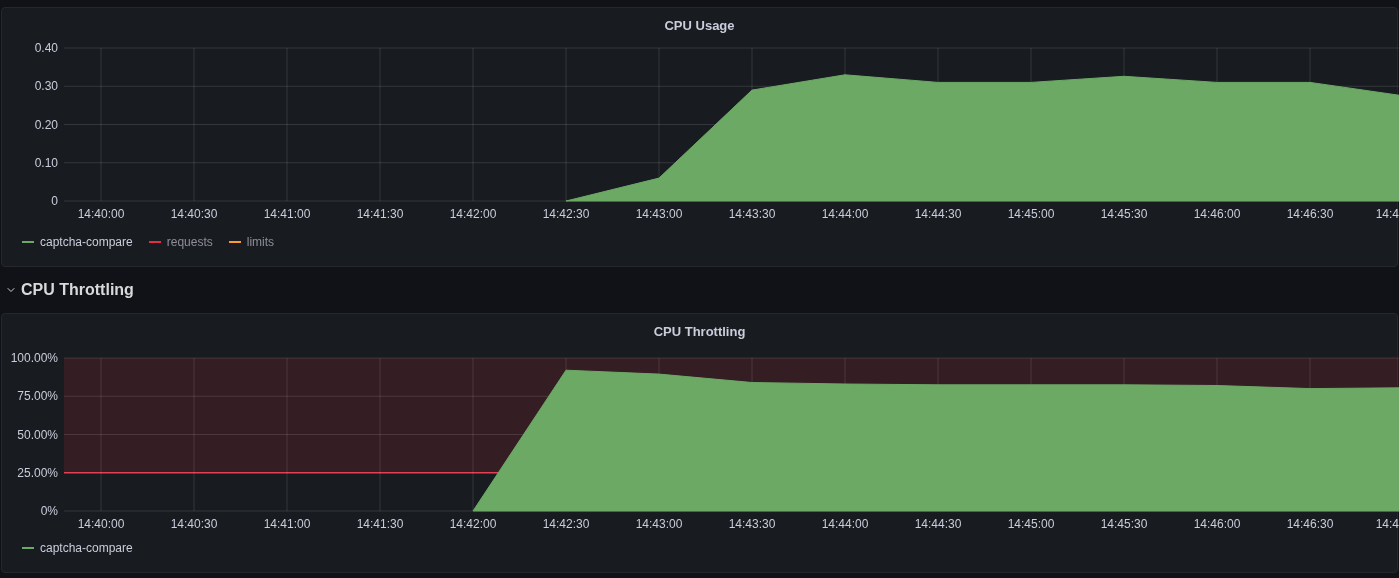 This screenshot has width=1399, height=578. What do you see at coordinates (46, 48) in the screenshot?
I see `y-axis-label: 0.40` at bounding box center [46, 48].